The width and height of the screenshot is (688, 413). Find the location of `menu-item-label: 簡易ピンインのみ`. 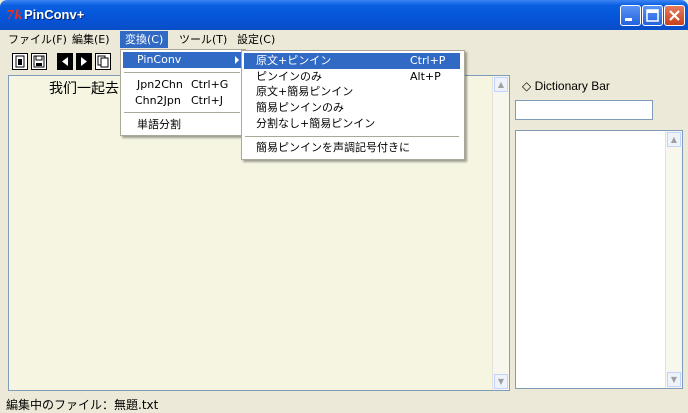

menu-item-label: 簡易ピンインのみ is located at coordinates (300, 107).